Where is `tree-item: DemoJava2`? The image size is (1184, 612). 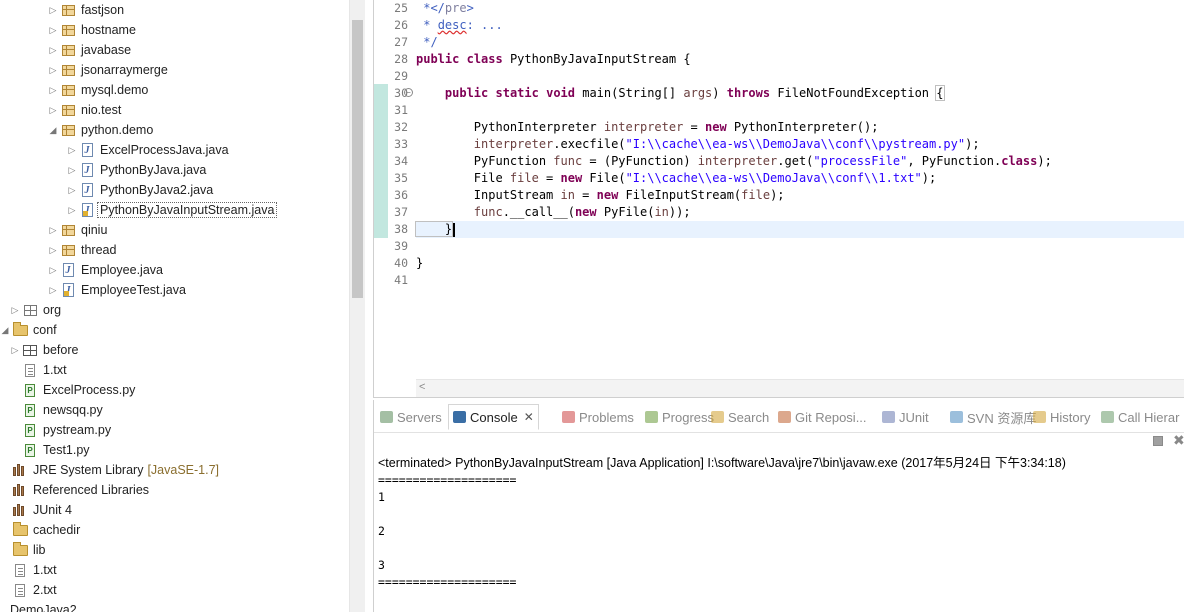 tree-item: DemoJava2 is located at coordinates (174, 606).